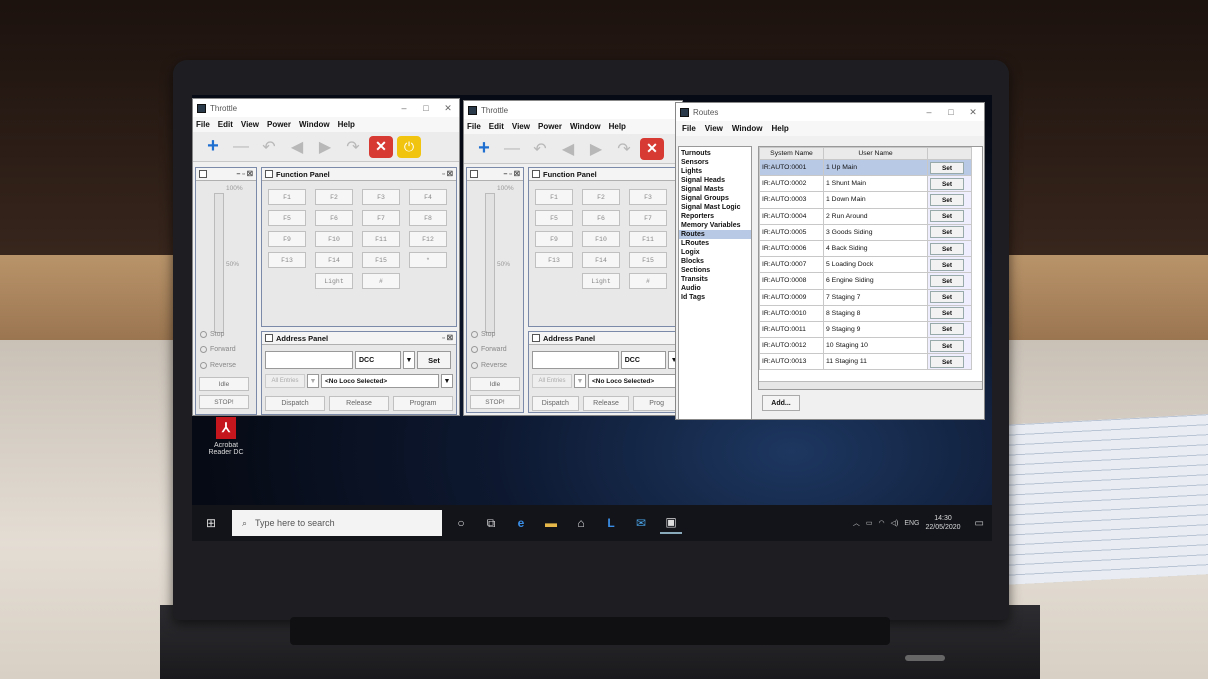 The image size is (1208, 679). Describe the element at coordinates (870, 385) in the screenshot. I see `horizontal-scrollbar` at that location.